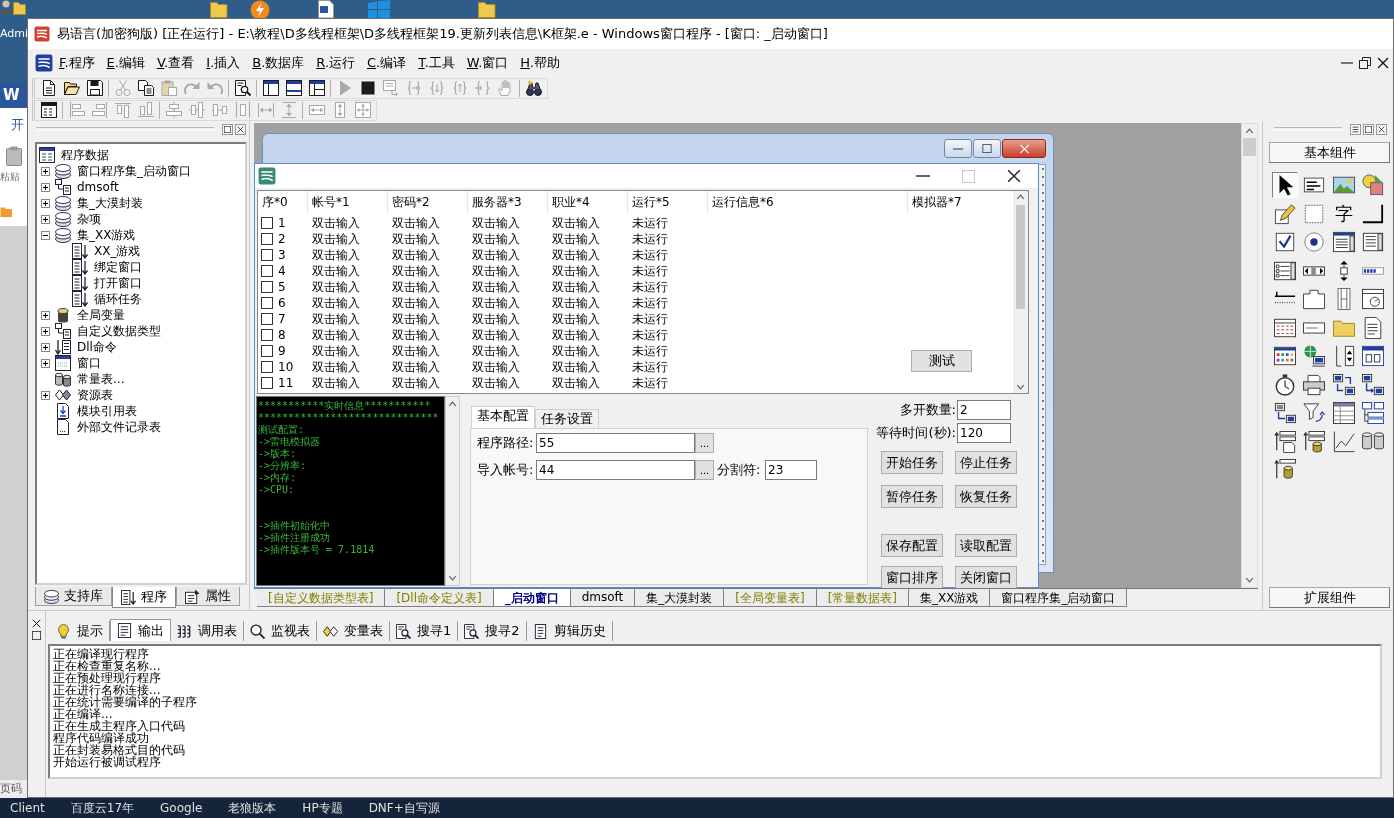 The image size is (1394, 818). What do you see at coordinates (863, 598) in the screenshot?
I see `editor-tab: [常量数据表]` at bounding box center [863, 598].